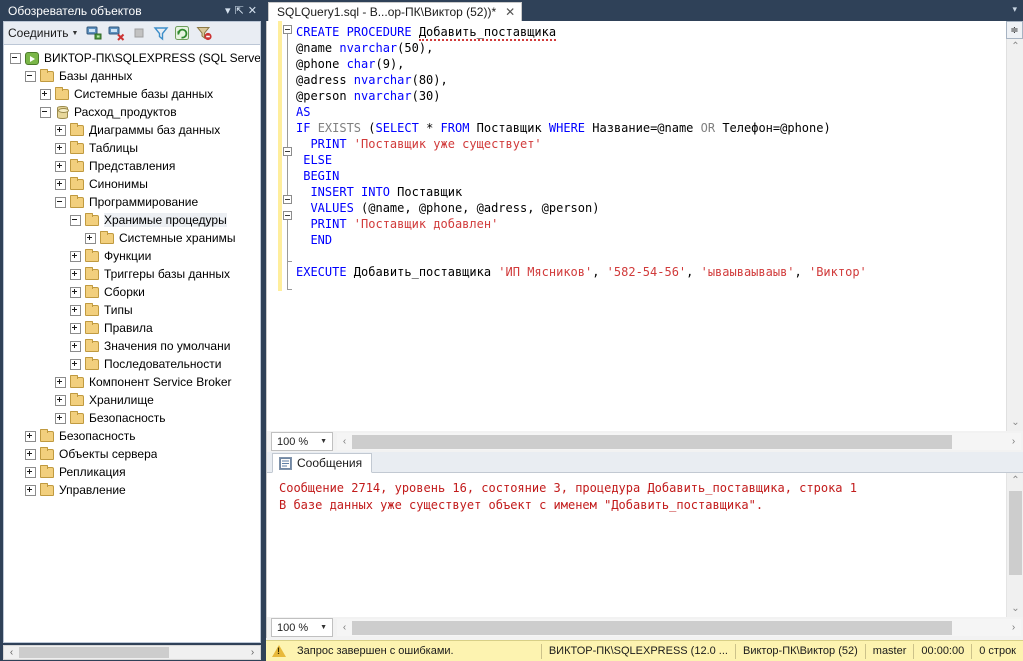 Image resolution: width=1023 pixels, height=661 pixels. I want to click on tree-item: Синонимы, so click(132, 184).